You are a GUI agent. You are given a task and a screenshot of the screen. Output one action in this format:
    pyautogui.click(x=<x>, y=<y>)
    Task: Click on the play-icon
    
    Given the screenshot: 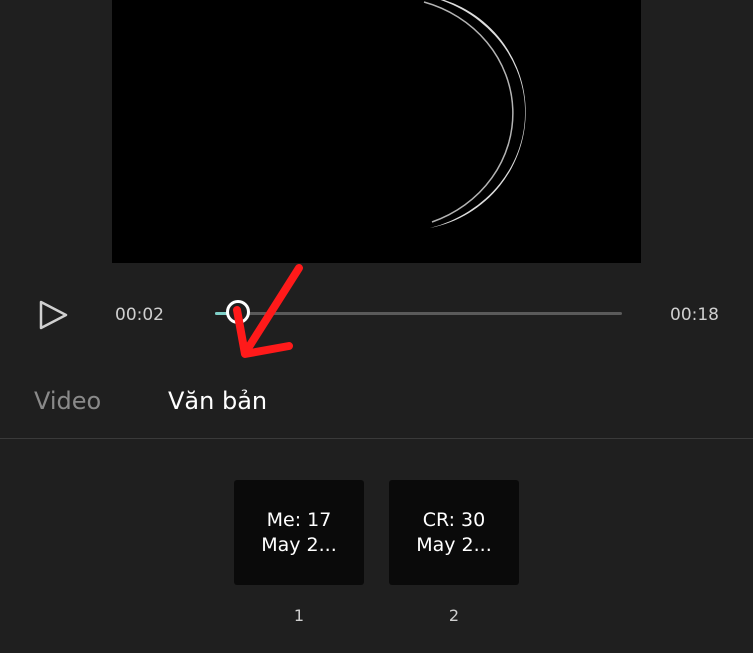 What is the action you would take?
    pyautogui.click(x=53, y=315)
    